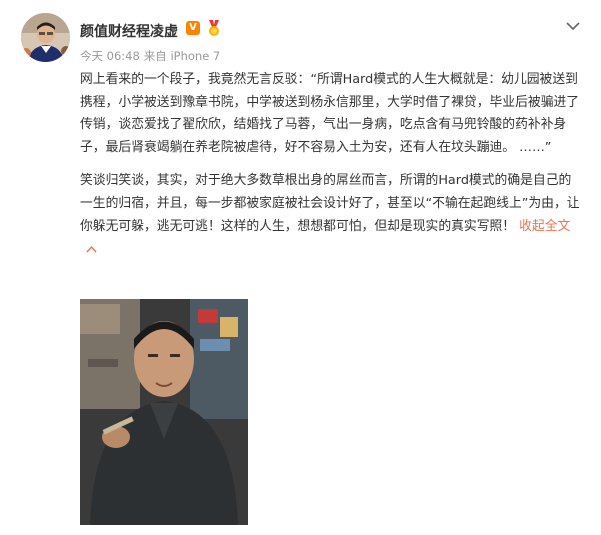 The width and height of the screenshot is (601, 535). What do you see at coordinates (182, 56) in the screenshot?
I see `post-source: 来自 iPhone 7` at bounding box center [182, 56].